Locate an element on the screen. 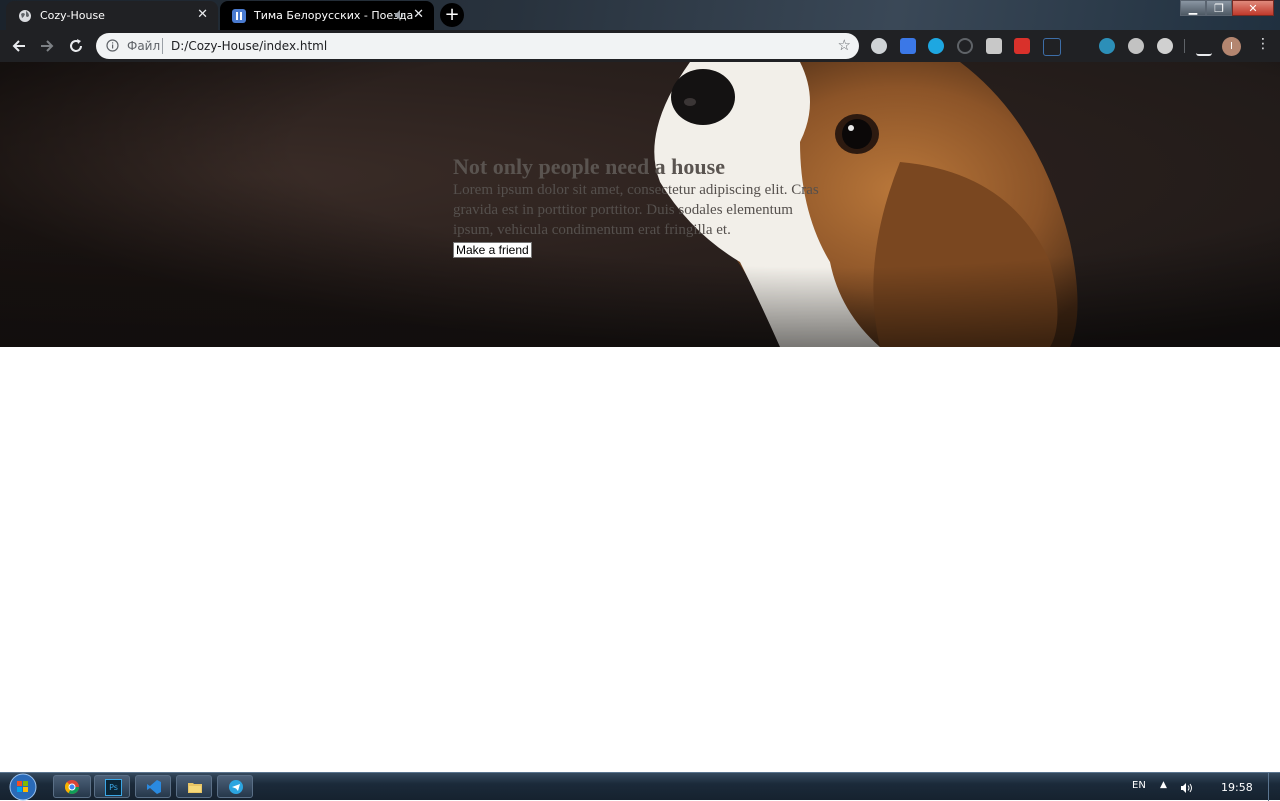  make-friend-button: Make a friend is located at coordinates (492, 250).